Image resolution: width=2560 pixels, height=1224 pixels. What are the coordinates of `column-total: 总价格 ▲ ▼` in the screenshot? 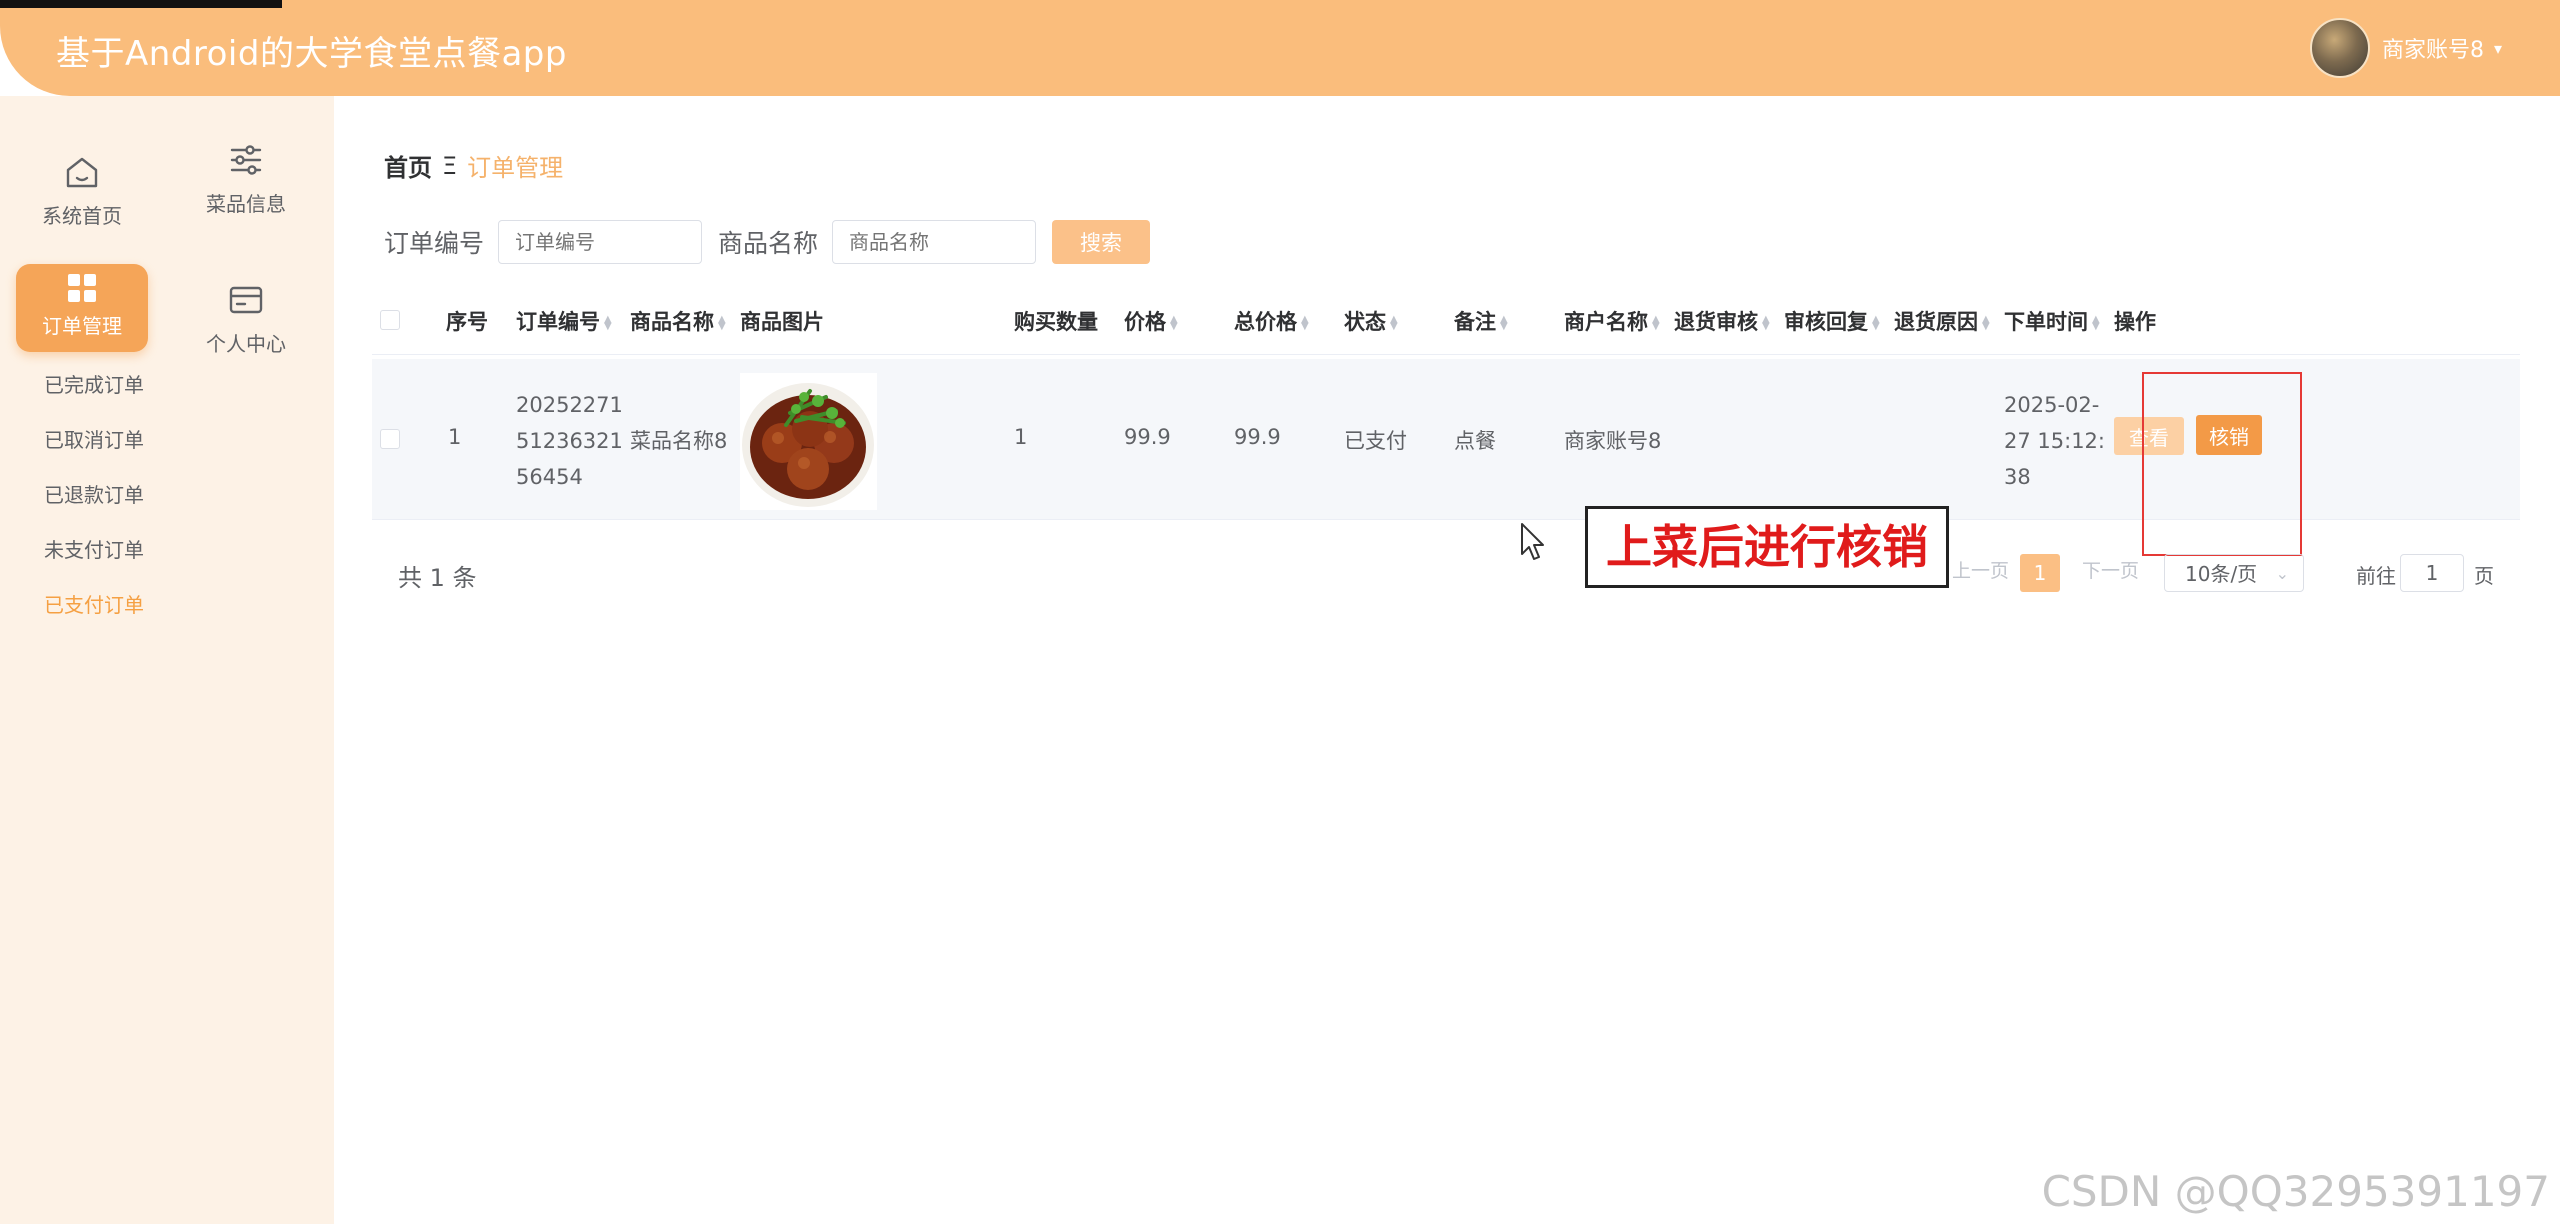 It's located at (1271, 321).